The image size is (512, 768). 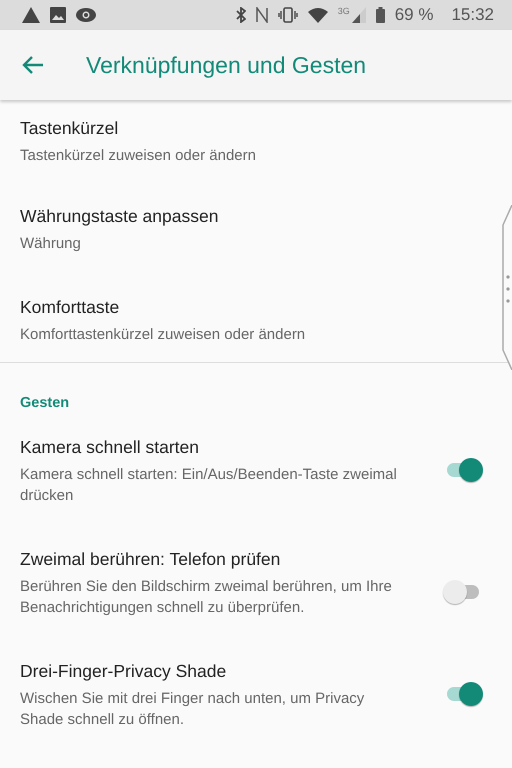 What do you see at coordinates (472, 15) in the screenshot?
I see `clock: 15:32` at bounding box center [472, 15].